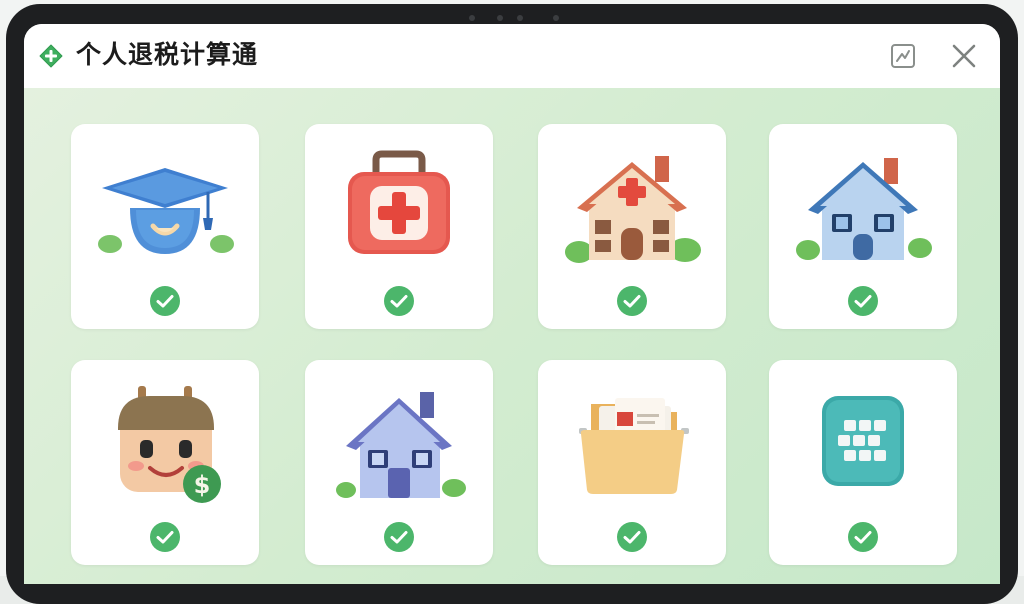 This screenshot has width=1024, height=604. What do you see at coordinates (166, 211) in the screenshot?
I see `graduation-cap-icon` at bounding box center [166, 211].